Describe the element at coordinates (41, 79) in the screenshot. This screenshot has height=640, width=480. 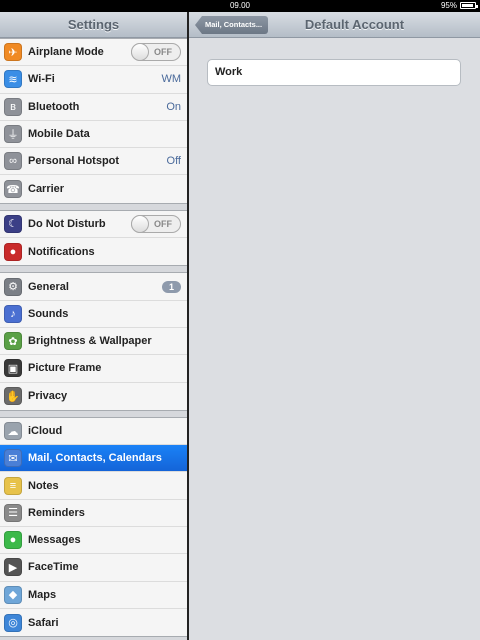
I see `settings-item-label: Wi-Fi` at that location.